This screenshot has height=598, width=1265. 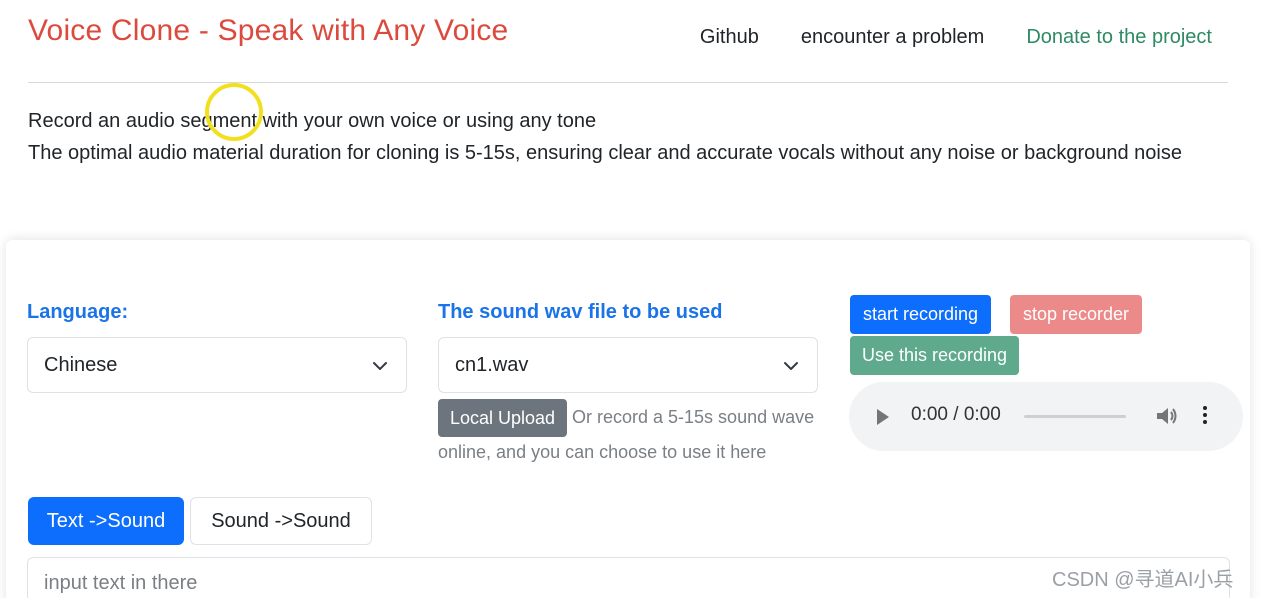 What do you see at coordinates (492, 364) in the screenshot?
I see `wav-file-select-value: cn1.wav` at bounding box center [492, 364].